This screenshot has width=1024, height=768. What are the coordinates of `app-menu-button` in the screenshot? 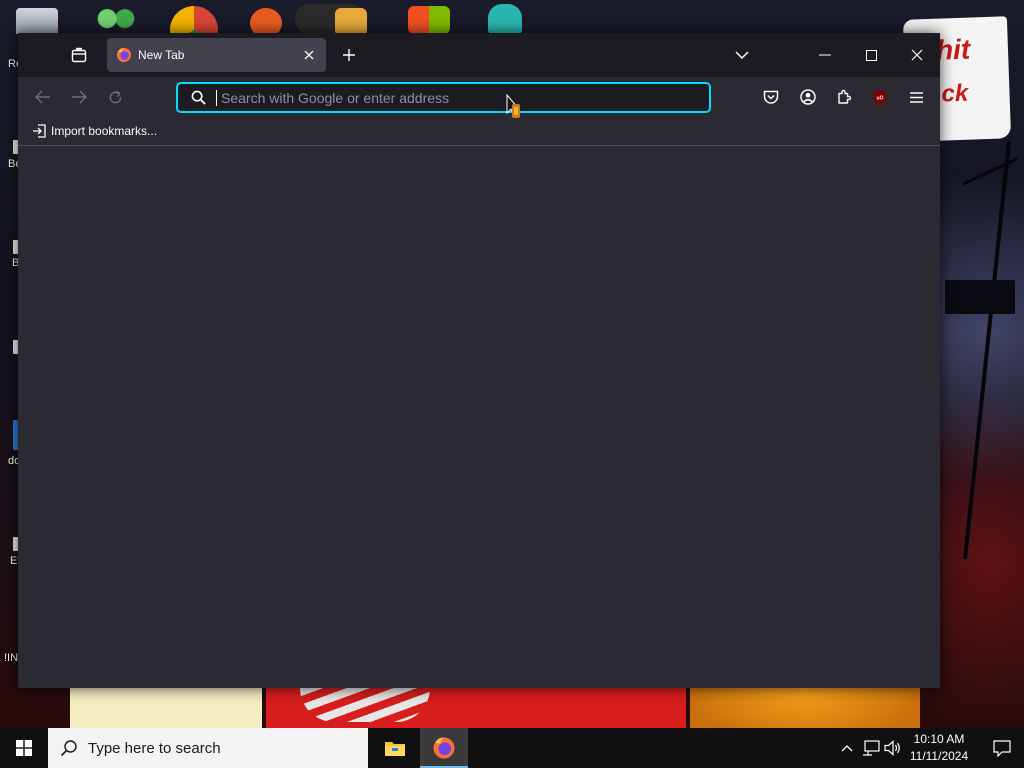 It's located at (916, 97).